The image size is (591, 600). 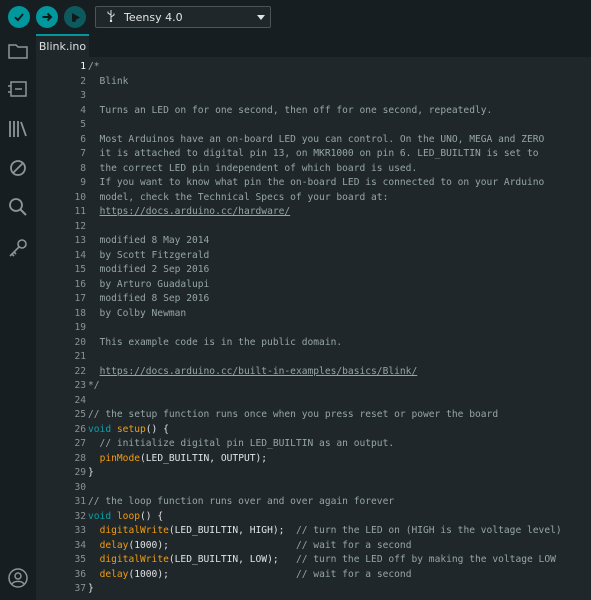 What do you see at coordinates (204, 458) in the screenshot?
I see `code-token: (LED_BUILTIN, OUTPUT);` at bounding box center [204, 458].